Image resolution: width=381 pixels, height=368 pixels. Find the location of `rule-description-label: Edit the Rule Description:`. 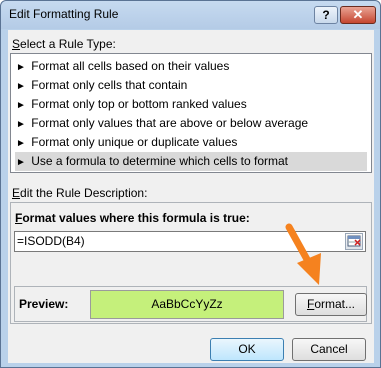

rule-description-label: Edit the Rule Description: is located at coordinates (80, 193).